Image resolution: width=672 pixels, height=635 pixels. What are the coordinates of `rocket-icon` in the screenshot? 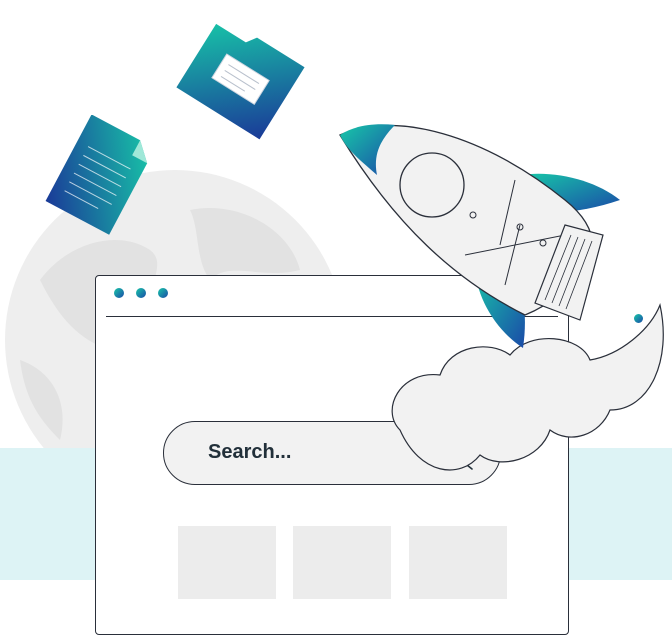 It's located at (479, 236).